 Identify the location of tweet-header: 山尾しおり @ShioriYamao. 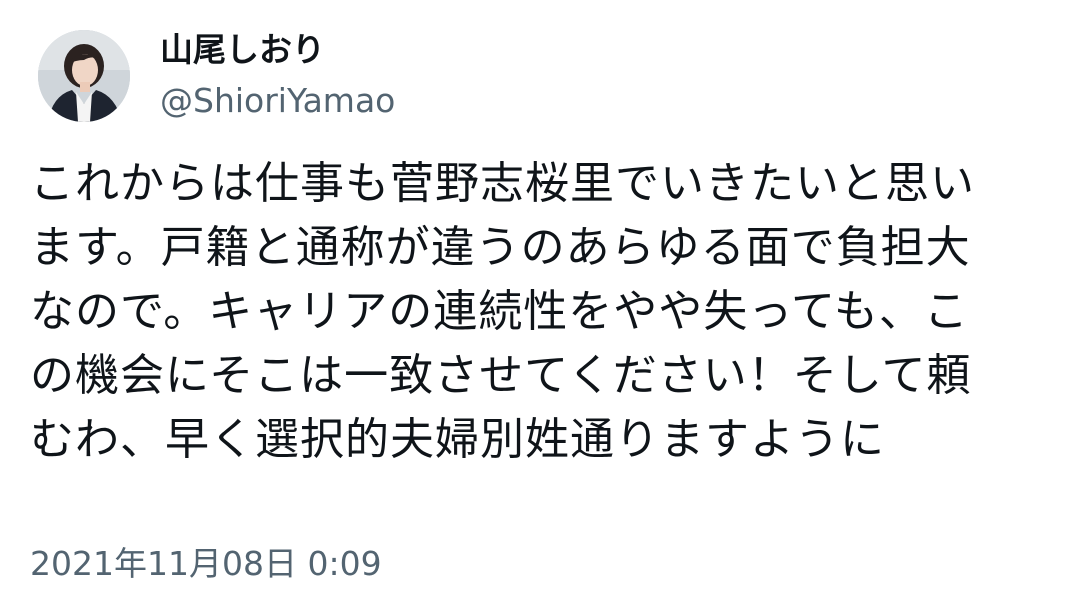
(216, 76).